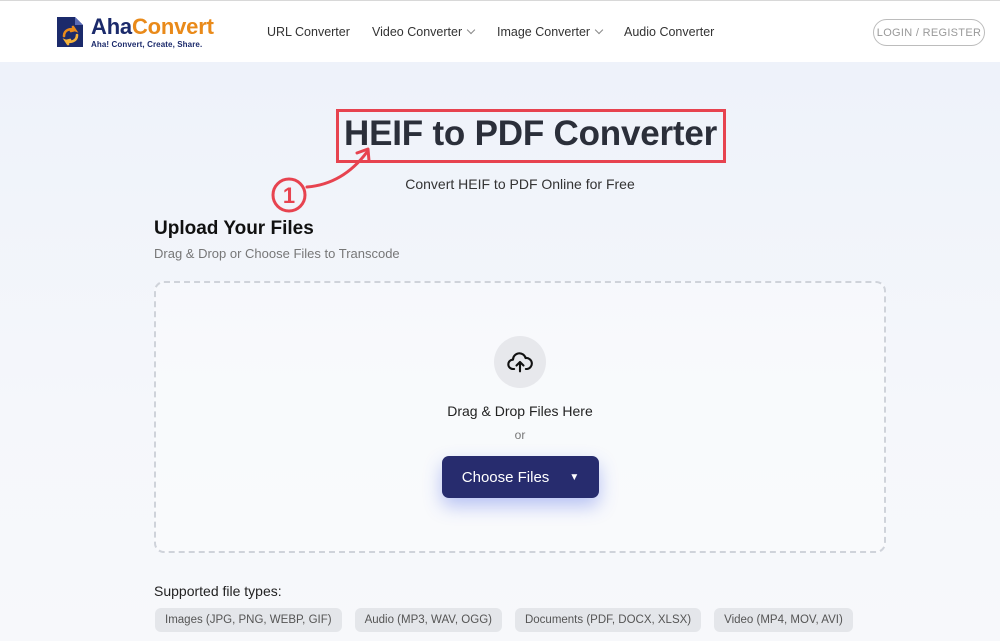  I want to click on drop-files-text: Drag & Drop Files Here, so click(520, 411).